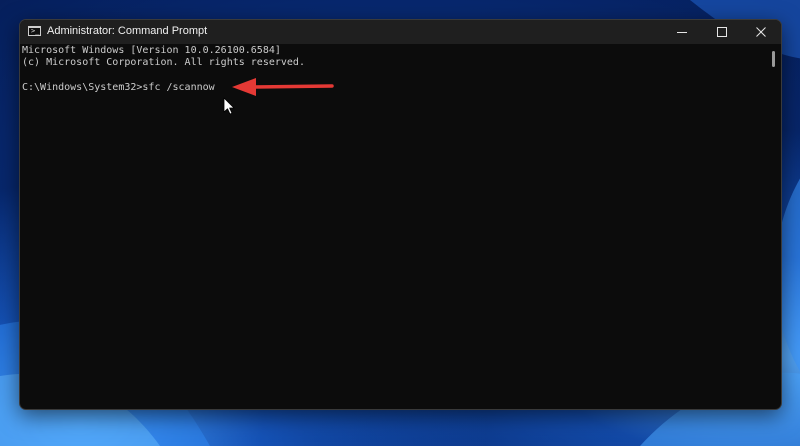 The width and height of the screenshot is (800, 446). Describe the element at coordinates (283, 87) in the screenshot. I see `red-arrow-icon` at that location.